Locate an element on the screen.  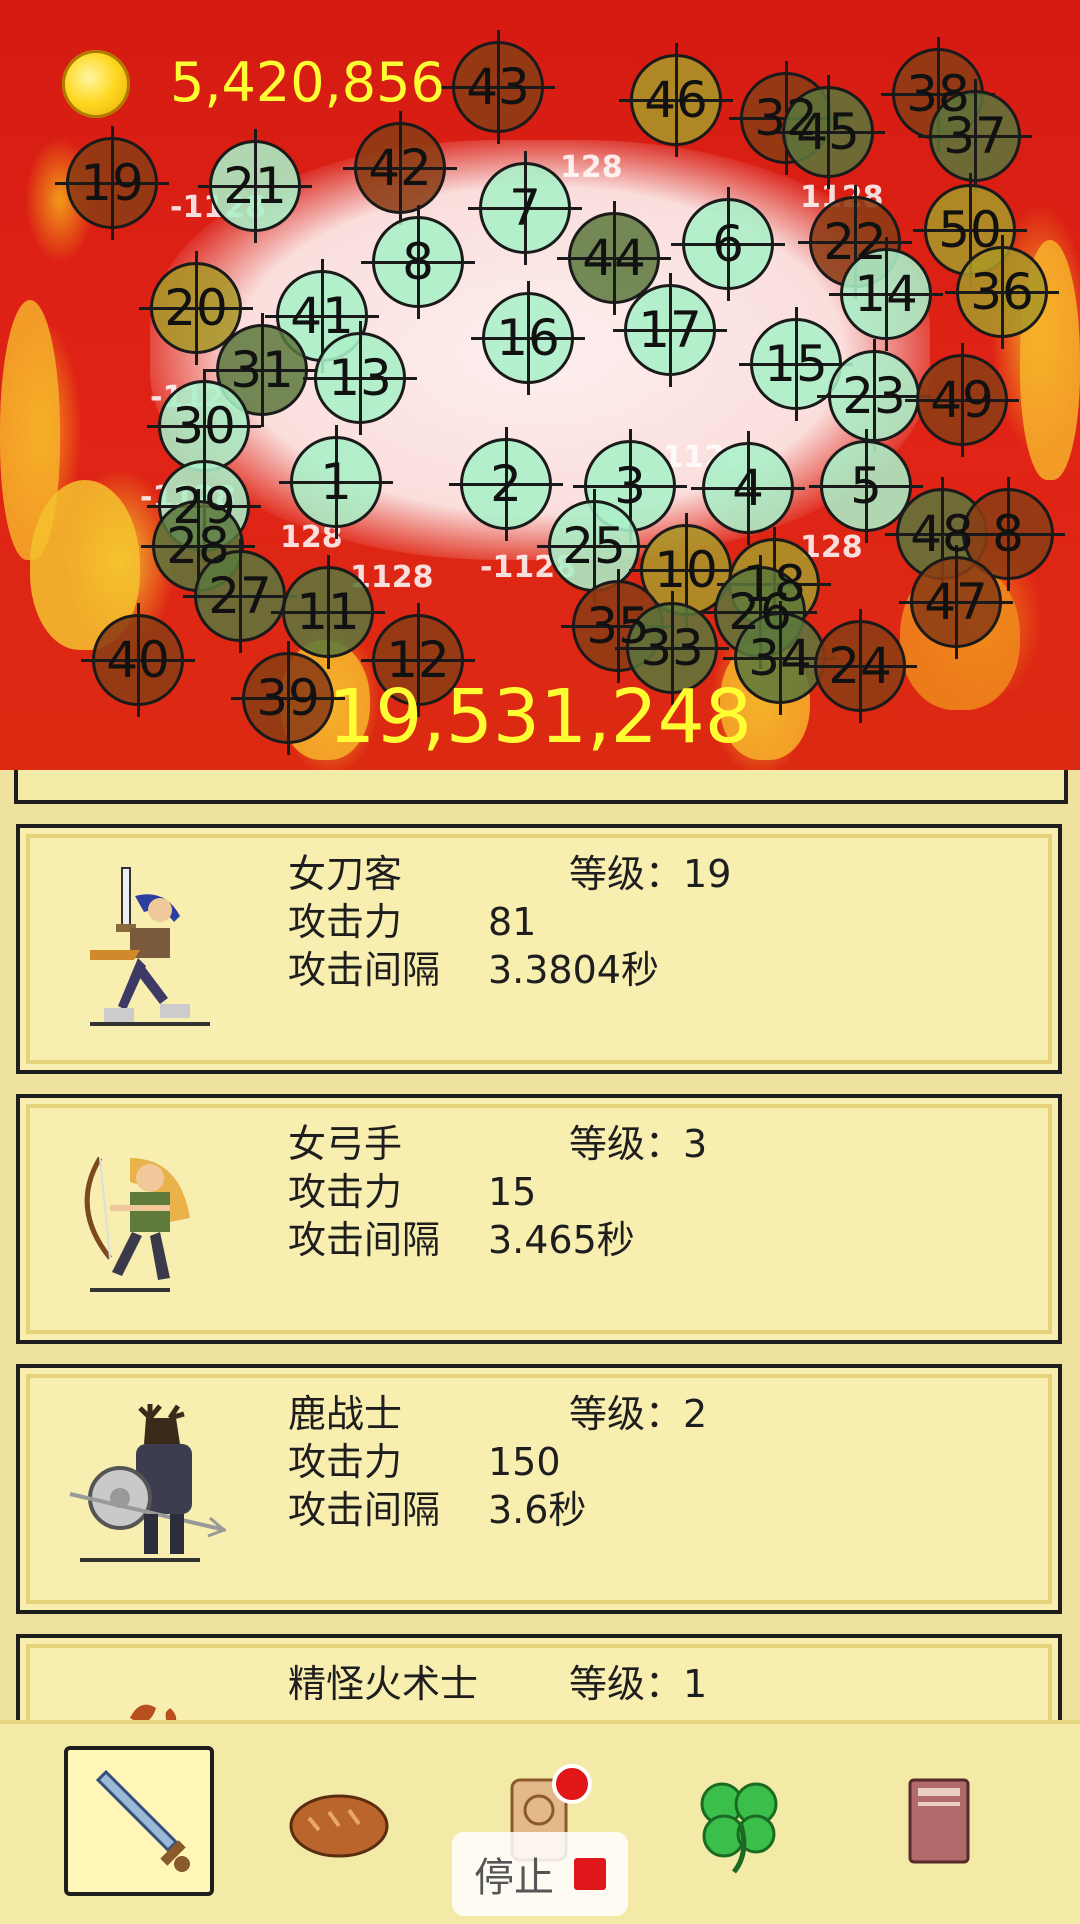
attack-value: 150 is located at coordinates (524, 1462).